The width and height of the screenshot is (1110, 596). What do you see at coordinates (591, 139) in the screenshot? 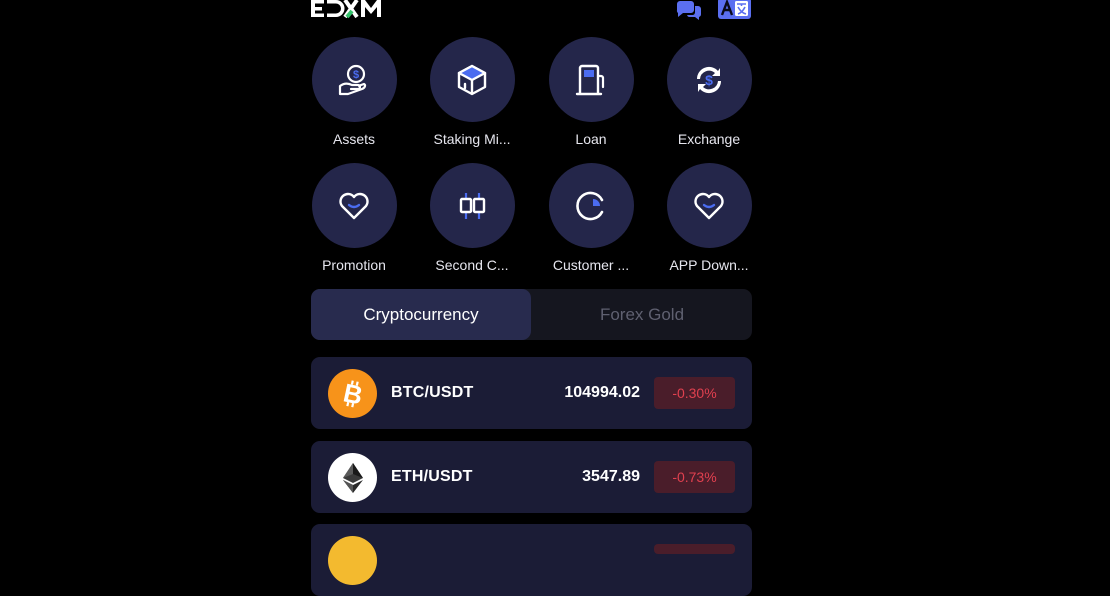
I see `menu-label: Loan` at bounding box center [591, 139].